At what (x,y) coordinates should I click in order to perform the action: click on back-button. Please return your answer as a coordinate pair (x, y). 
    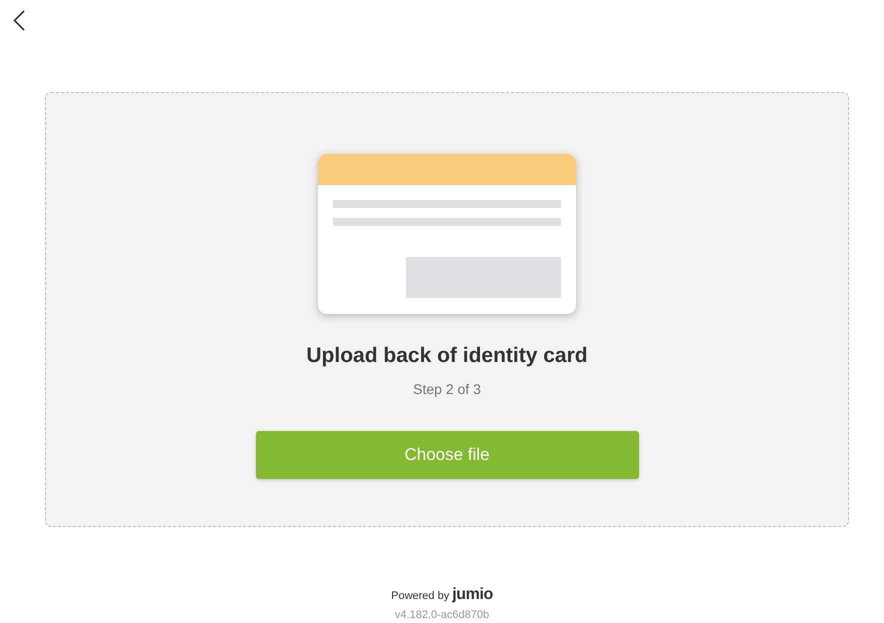
    Looking at the image, I should click on (19, 20).